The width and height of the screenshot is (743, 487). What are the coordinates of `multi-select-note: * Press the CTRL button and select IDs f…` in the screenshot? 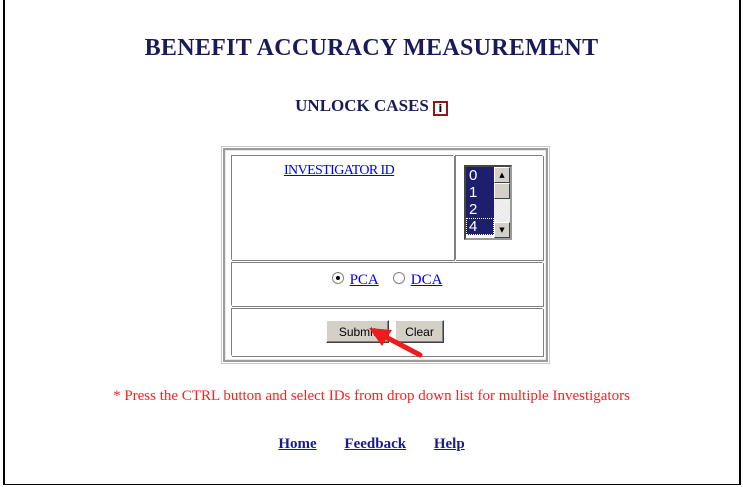 It's located at (371, 396).